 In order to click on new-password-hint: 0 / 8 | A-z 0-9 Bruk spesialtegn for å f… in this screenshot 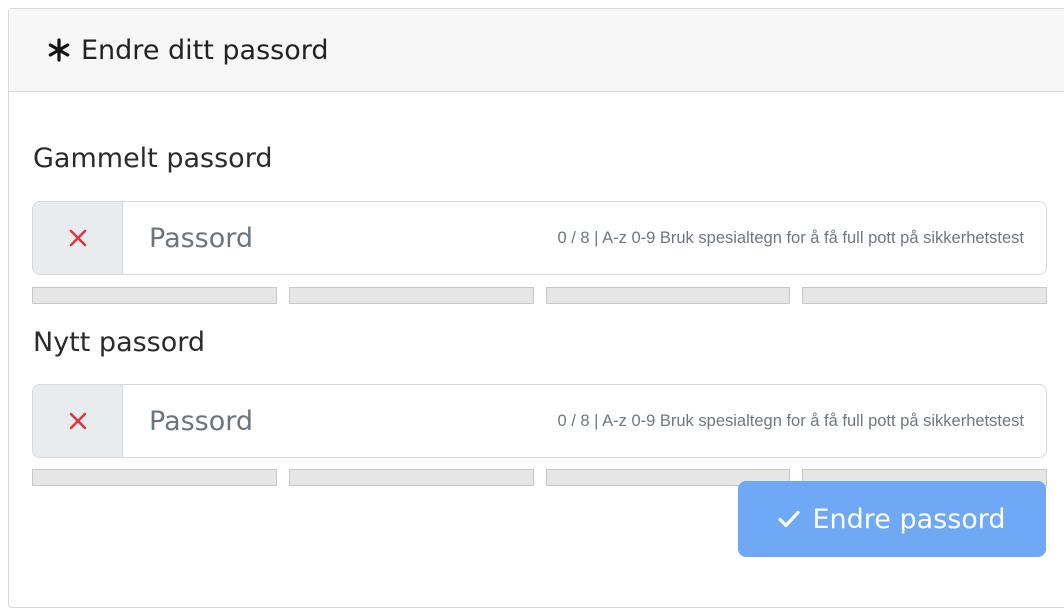, I will do `click(790, 420)`.